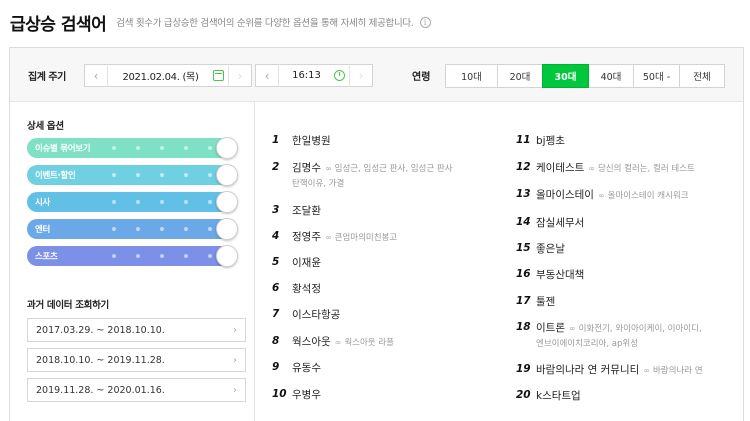  Describe the element at coordinates (565, 195) in the screenshot. I see `rank-keyword: 올마이스테이` at that location.